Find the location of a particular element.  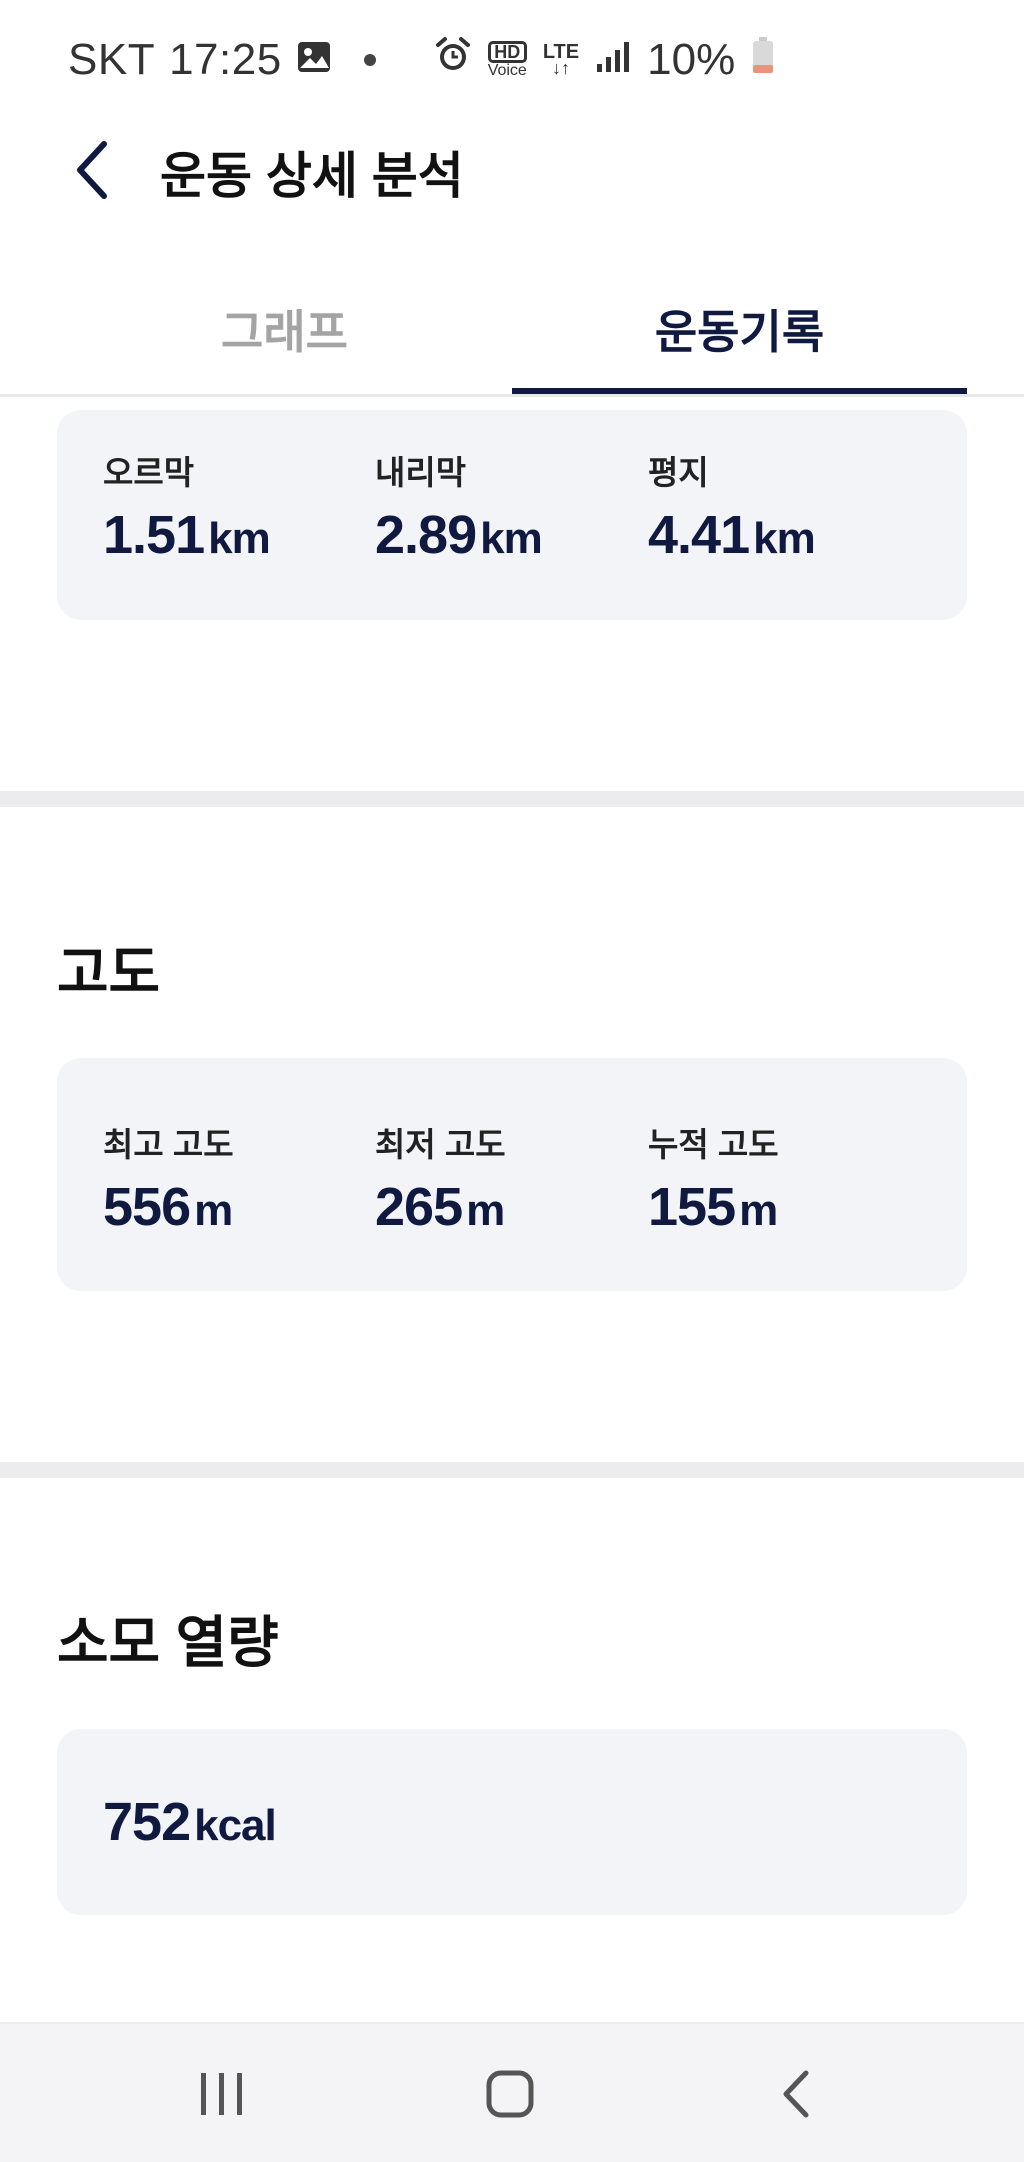

back-arrow-icon is located at coordinates (796, 2094).